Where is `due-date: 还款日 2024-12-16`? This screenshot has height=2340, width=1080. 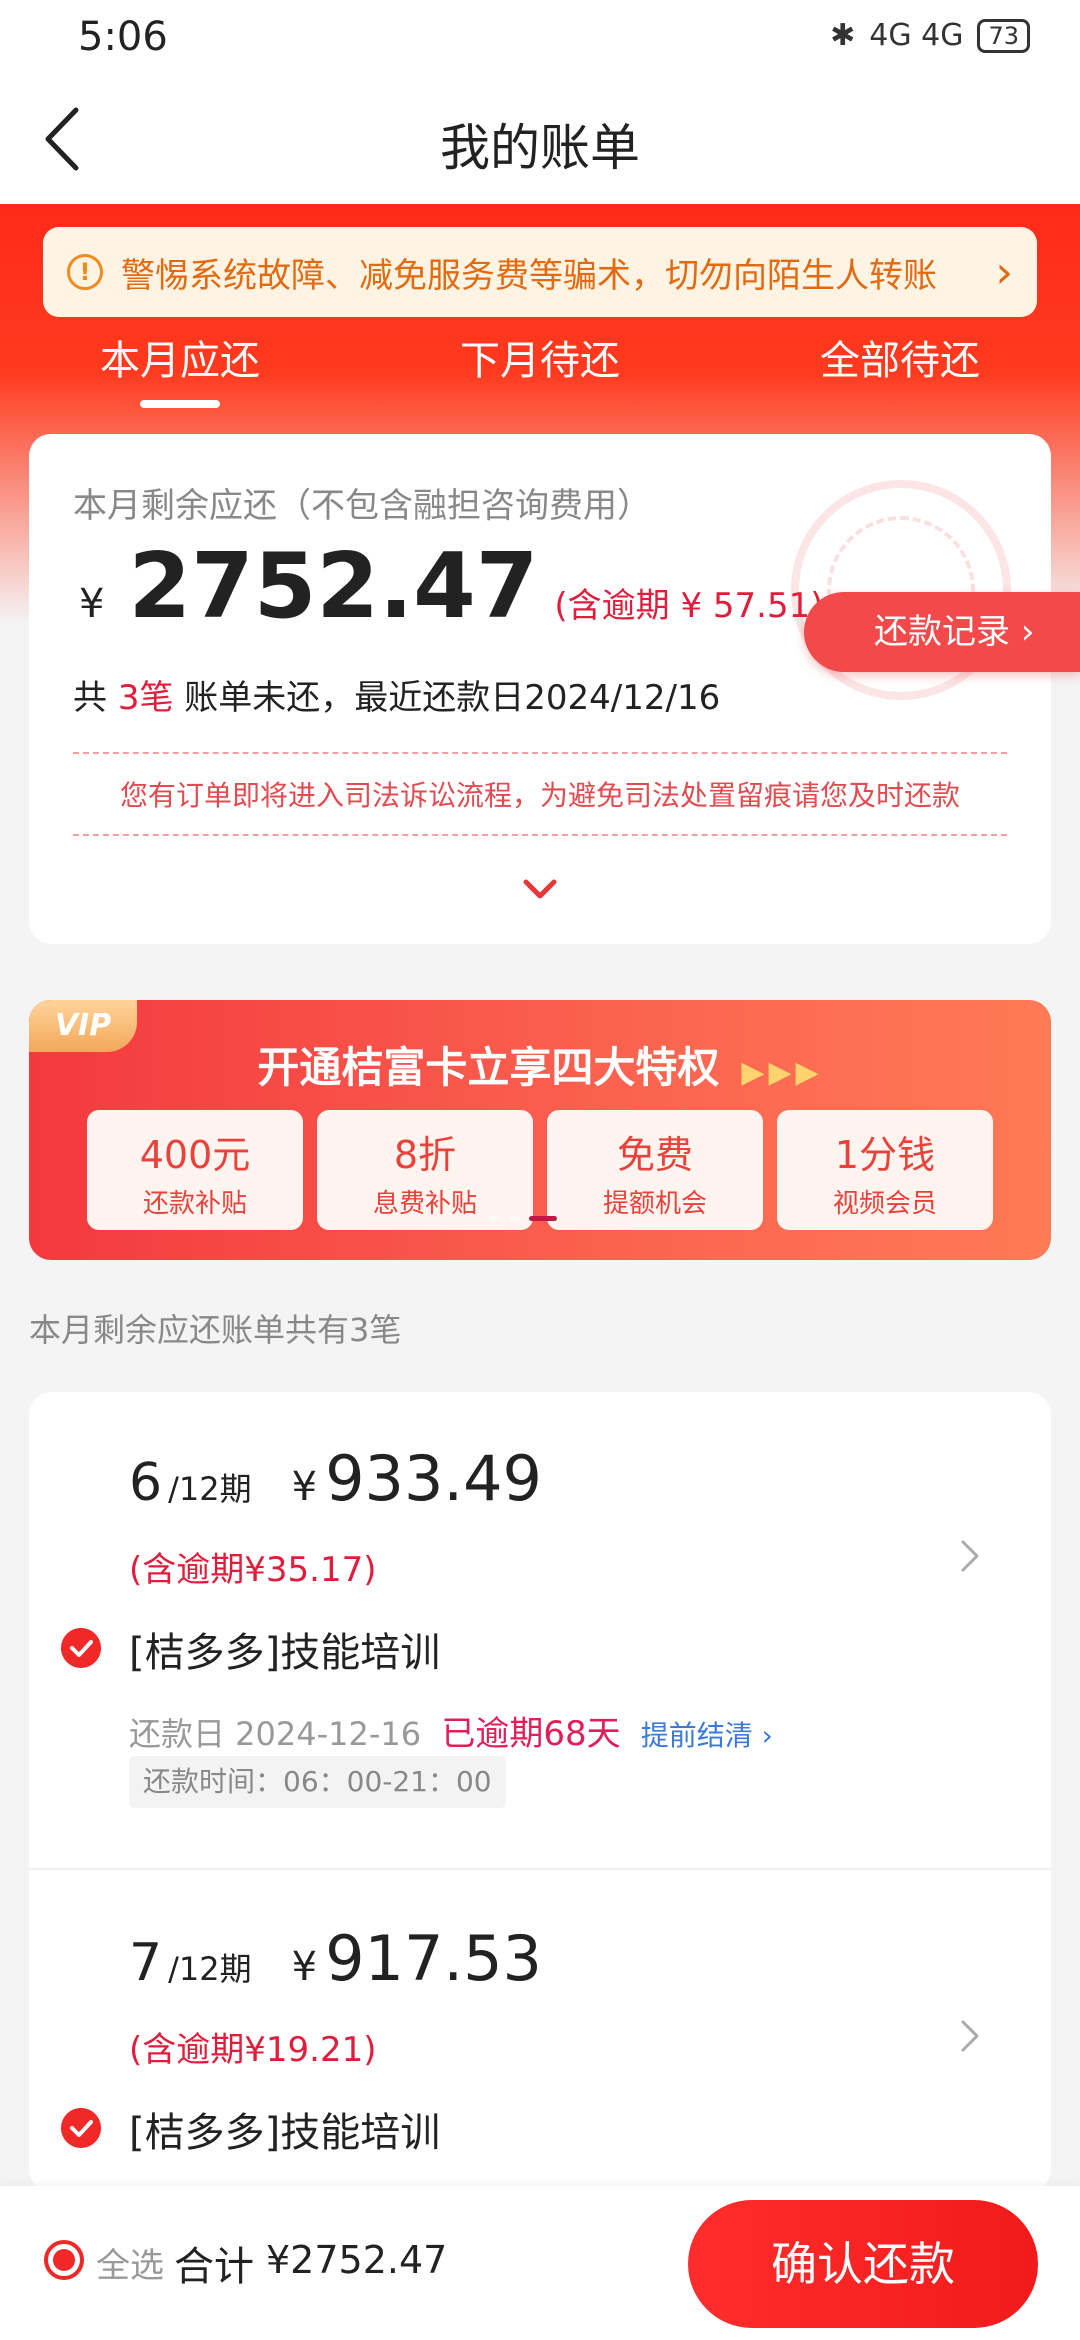 due-date: 还款日 2024-12-16 is located at coordinates (275, 1734).